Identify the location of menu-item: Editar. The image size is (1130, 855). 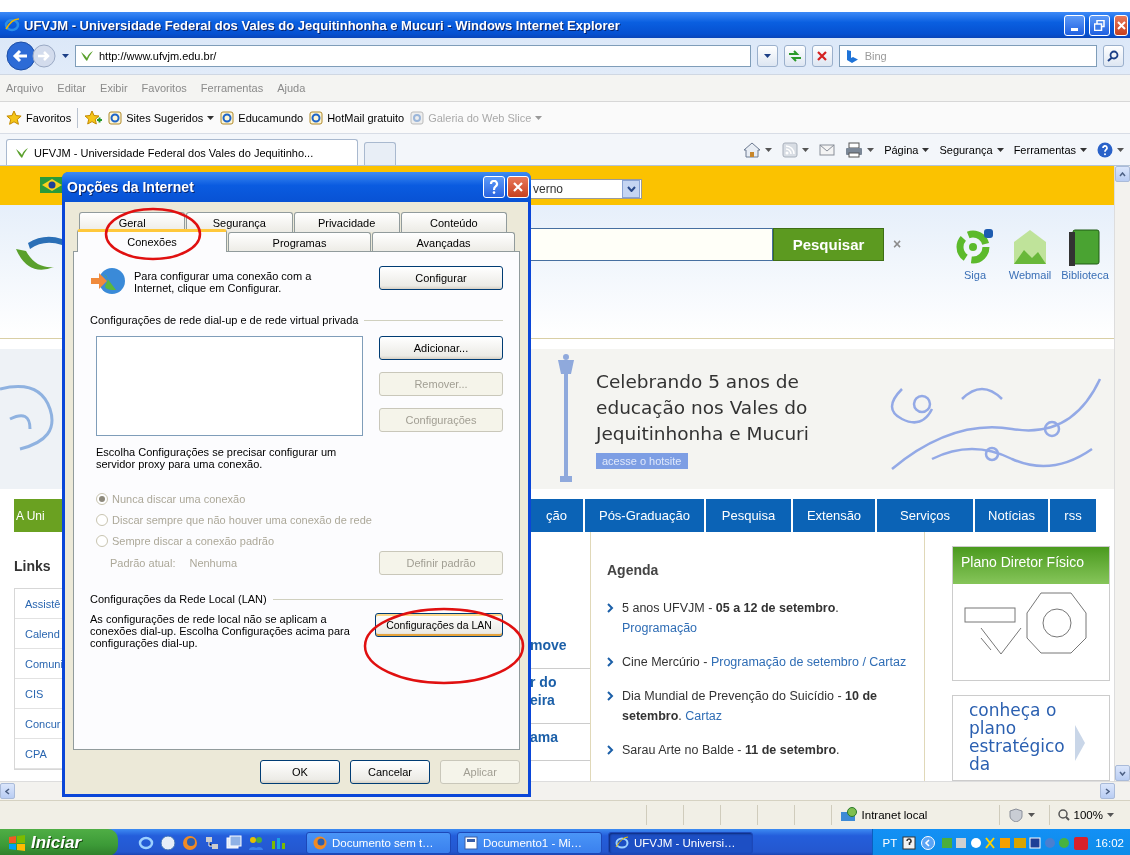
(72, 88).